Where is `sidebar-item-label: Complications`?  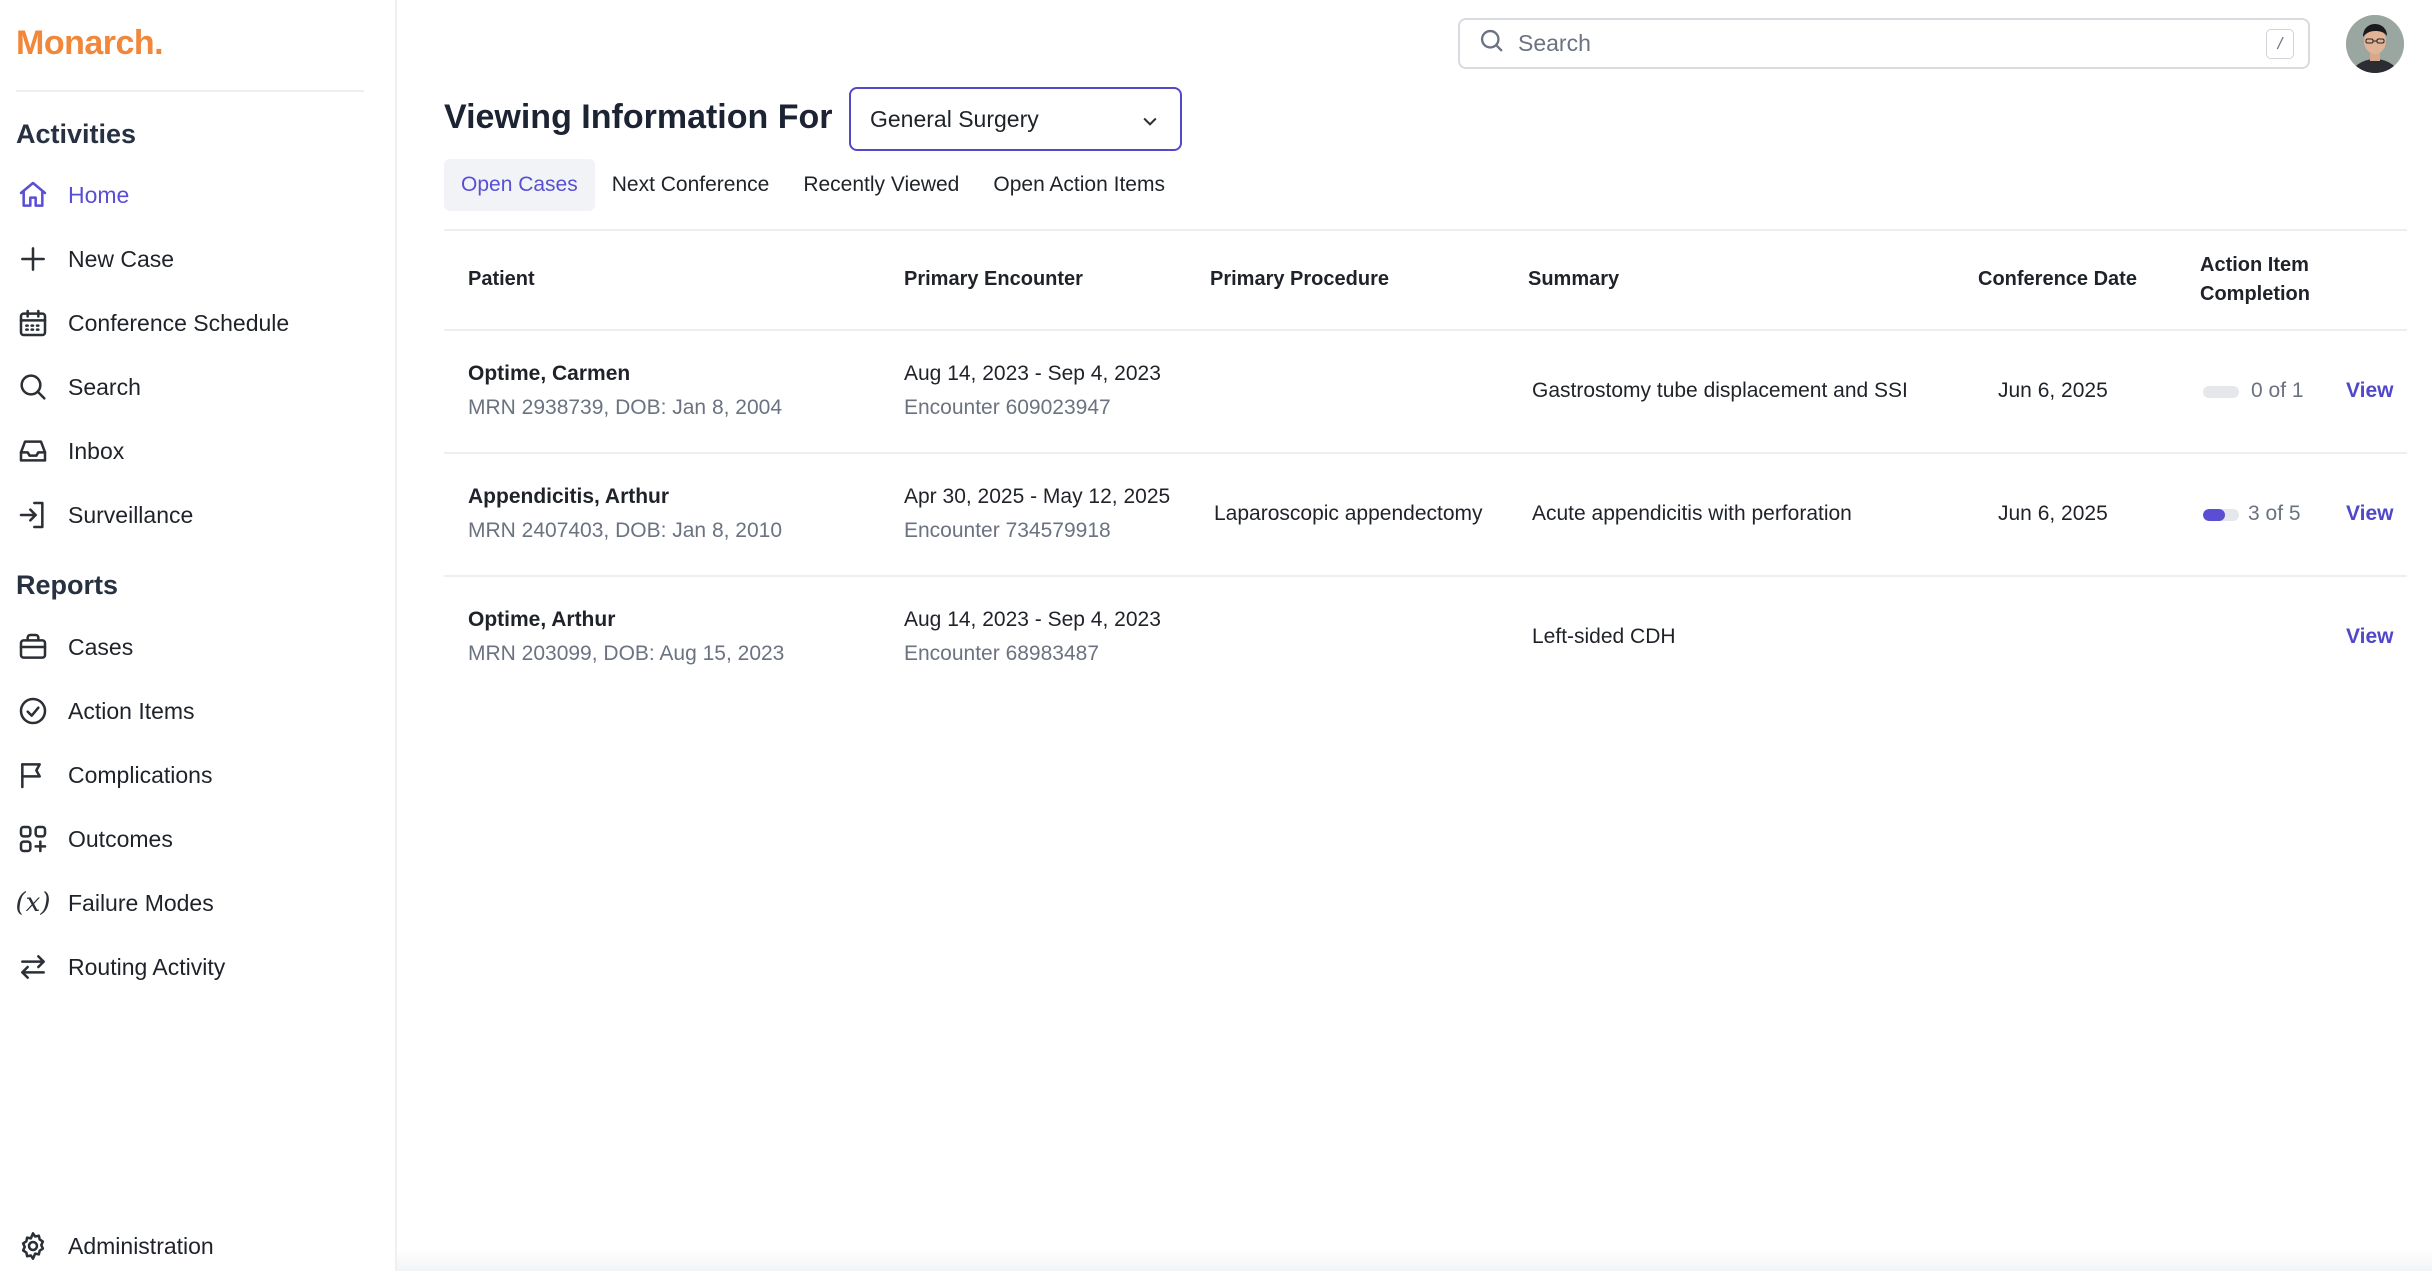
sidebar-item-label: Complications is located at coordinates (140, 774).